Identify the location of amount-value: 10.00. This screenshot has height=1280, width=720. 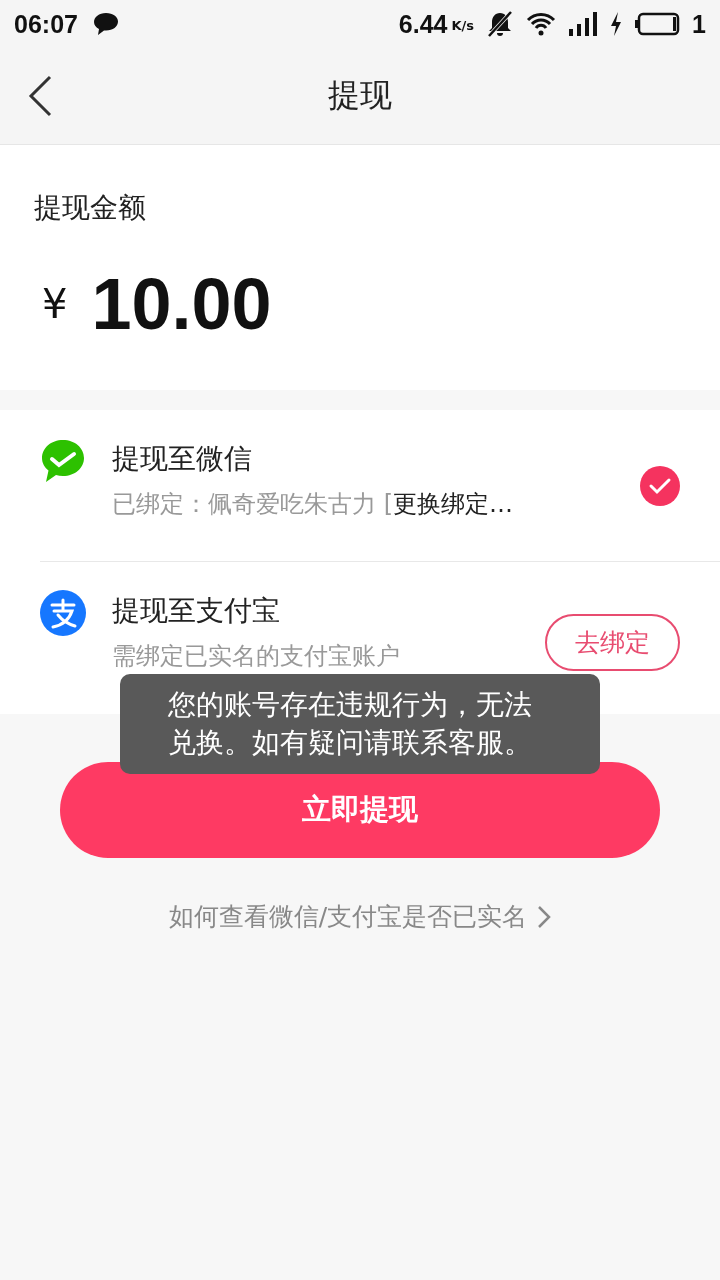
(181, 304).